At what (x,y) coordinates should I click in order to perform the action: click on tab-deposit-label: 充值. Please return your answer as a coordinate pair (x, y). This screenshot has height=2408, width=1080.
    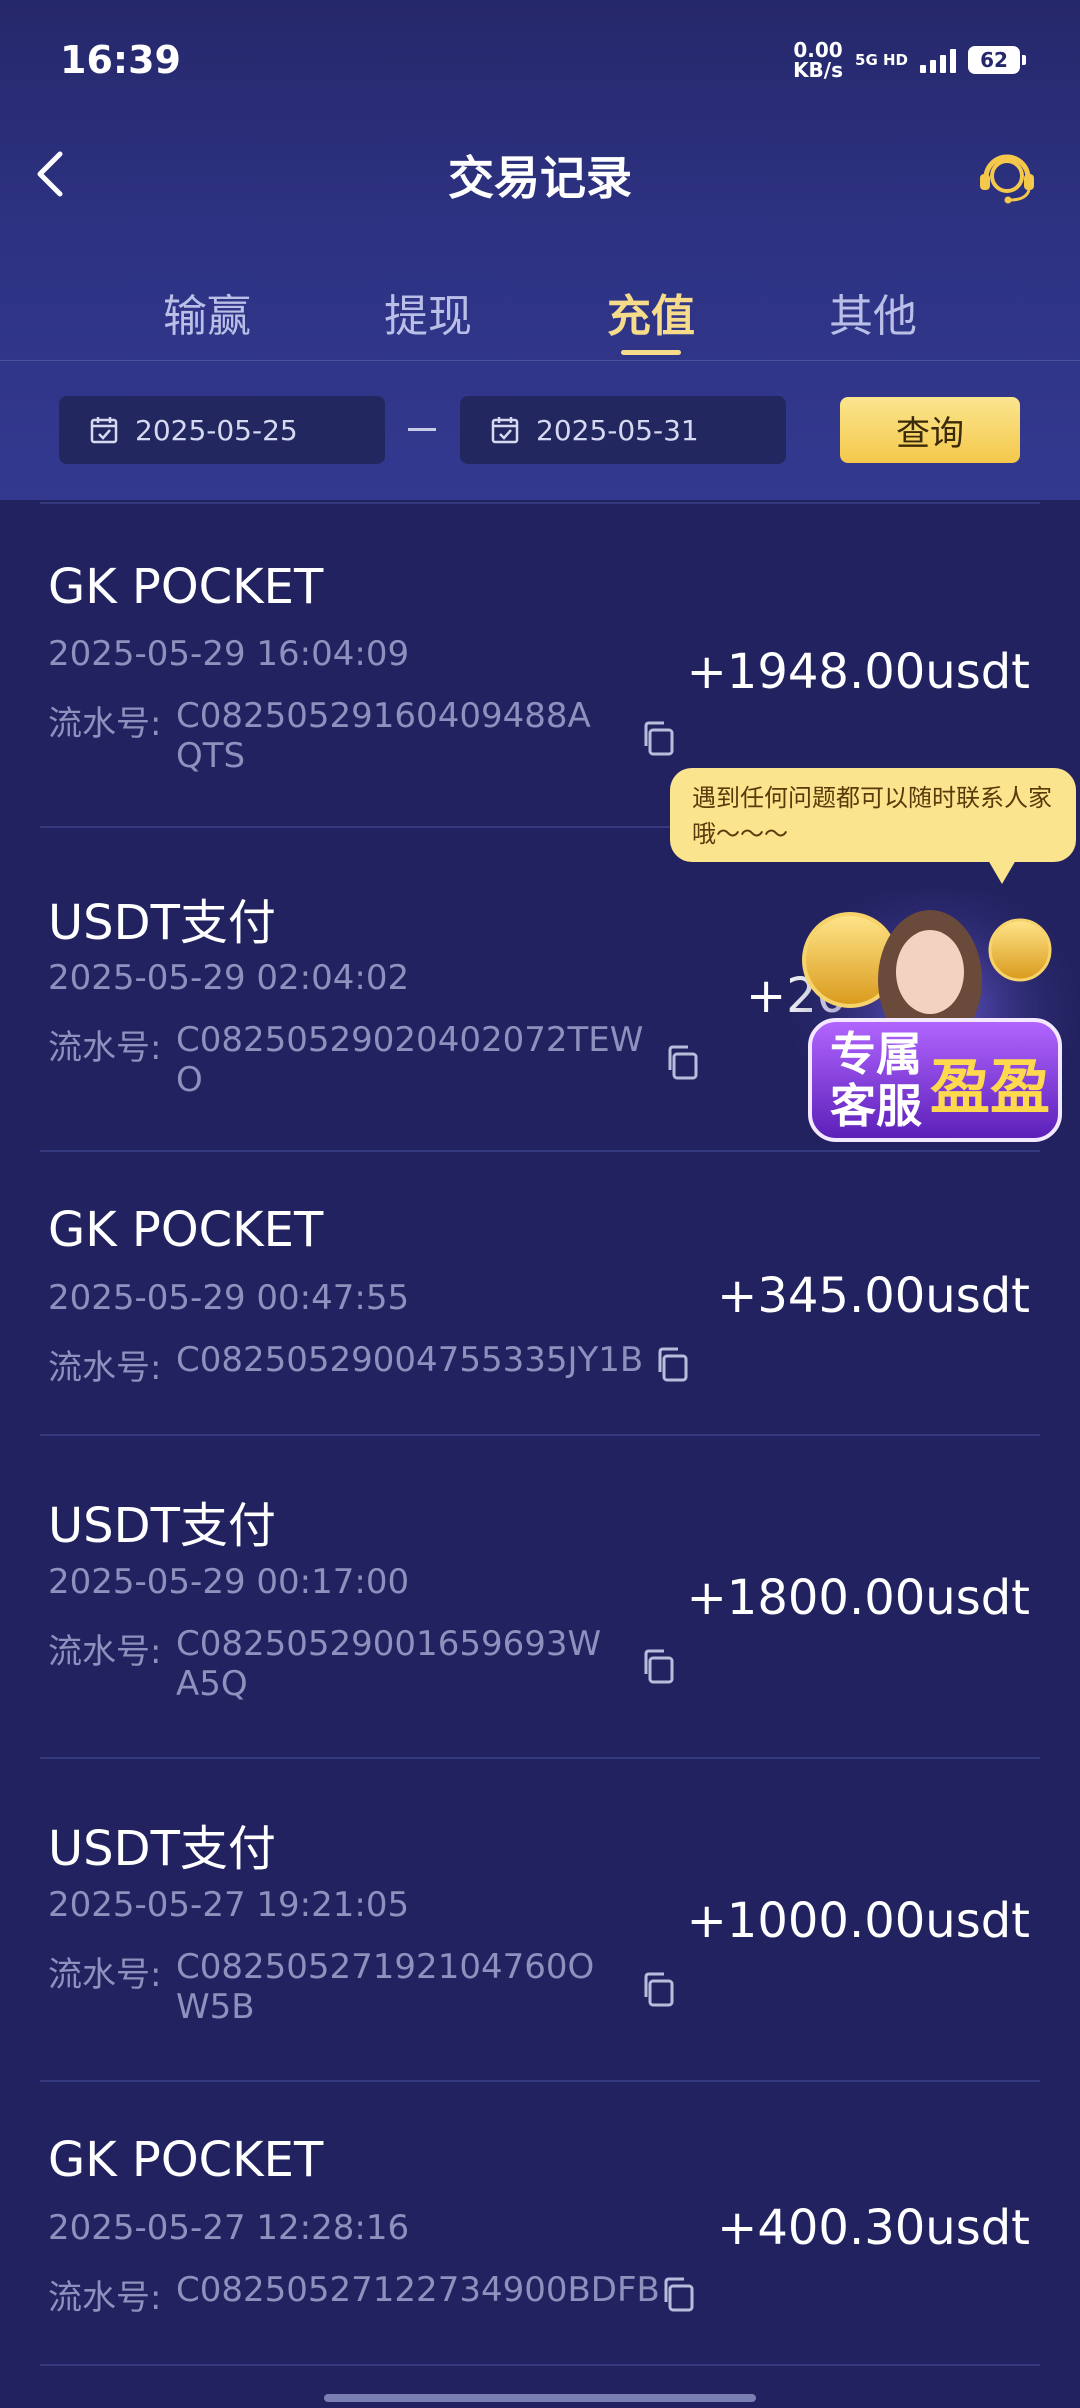
    Looking at the image, I should click on (651, 316).